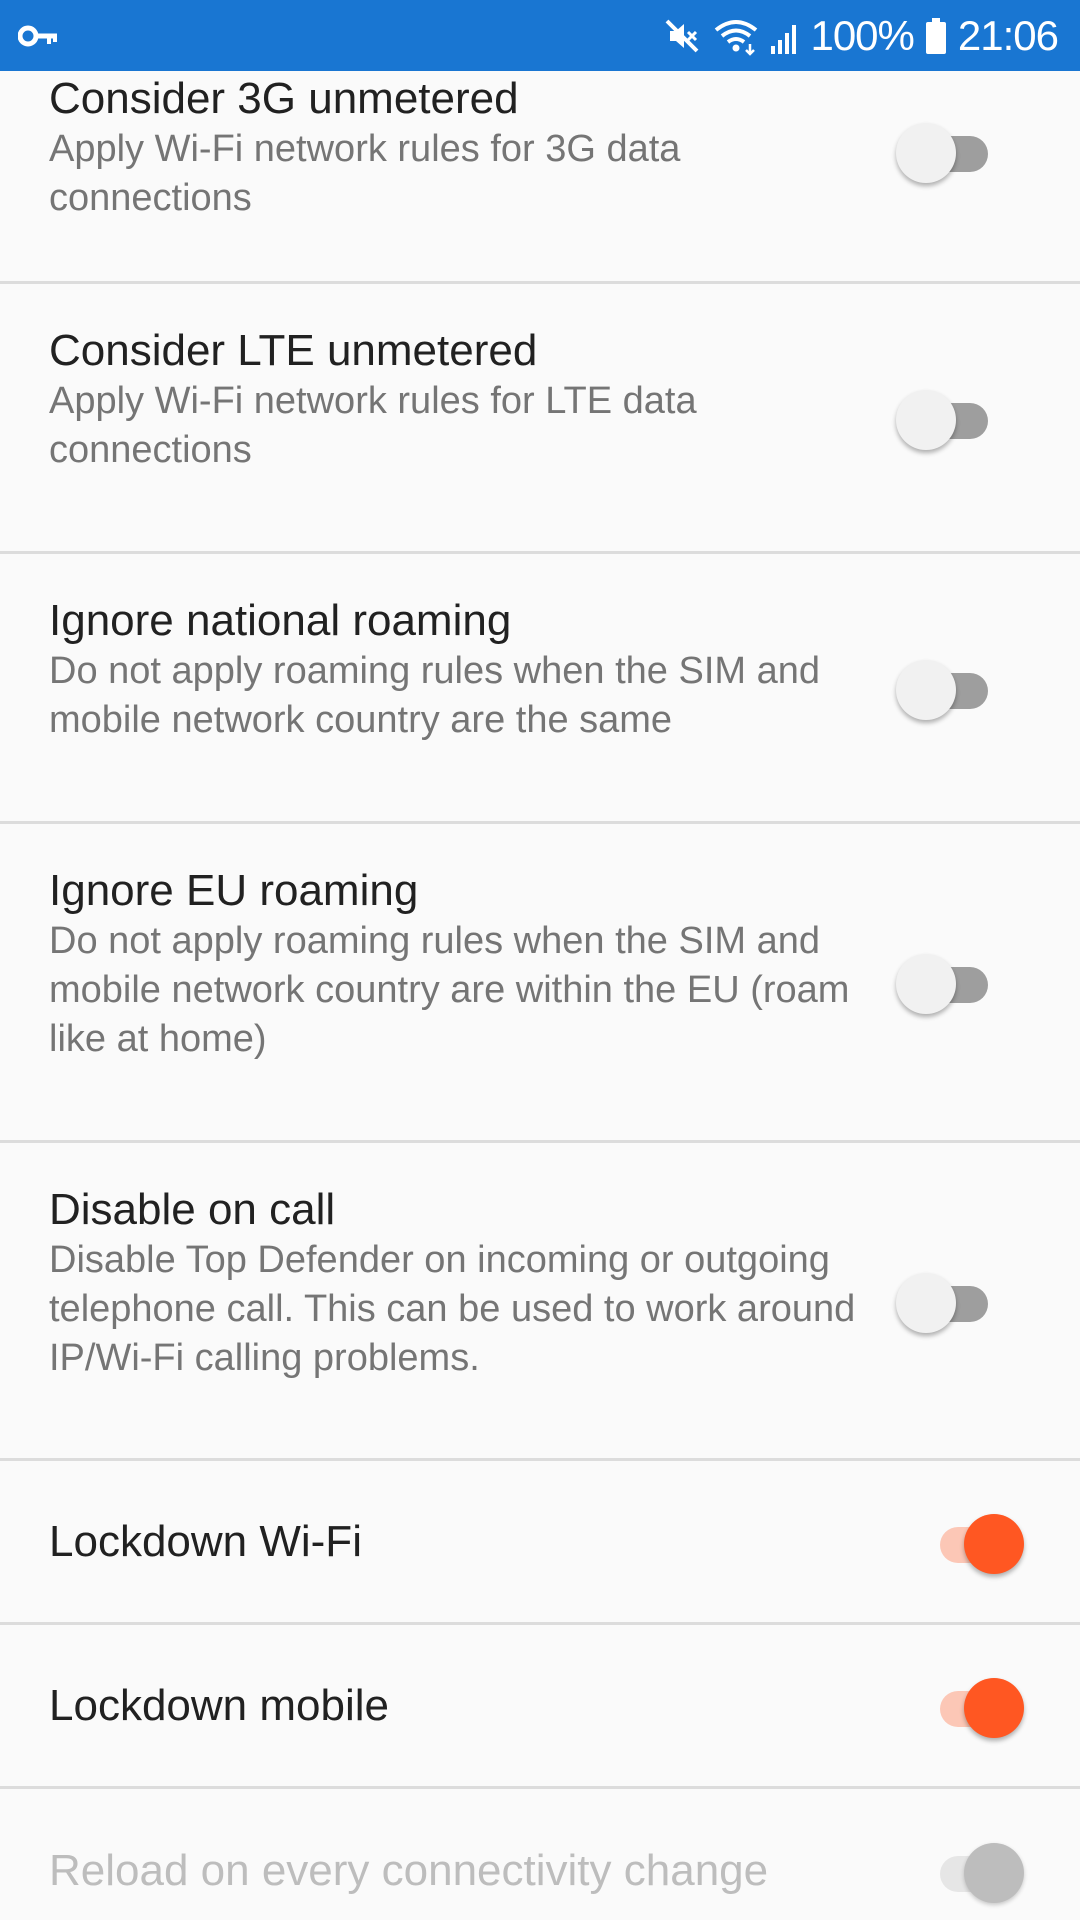  I want to click on setting-title: Ignore national roaming, so click(280, 620).